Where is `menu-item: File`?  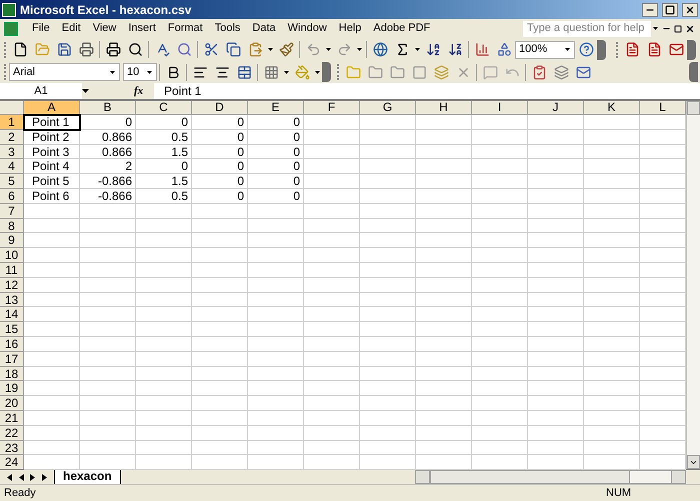 menu-item: File is located at coordinates (41, 28).